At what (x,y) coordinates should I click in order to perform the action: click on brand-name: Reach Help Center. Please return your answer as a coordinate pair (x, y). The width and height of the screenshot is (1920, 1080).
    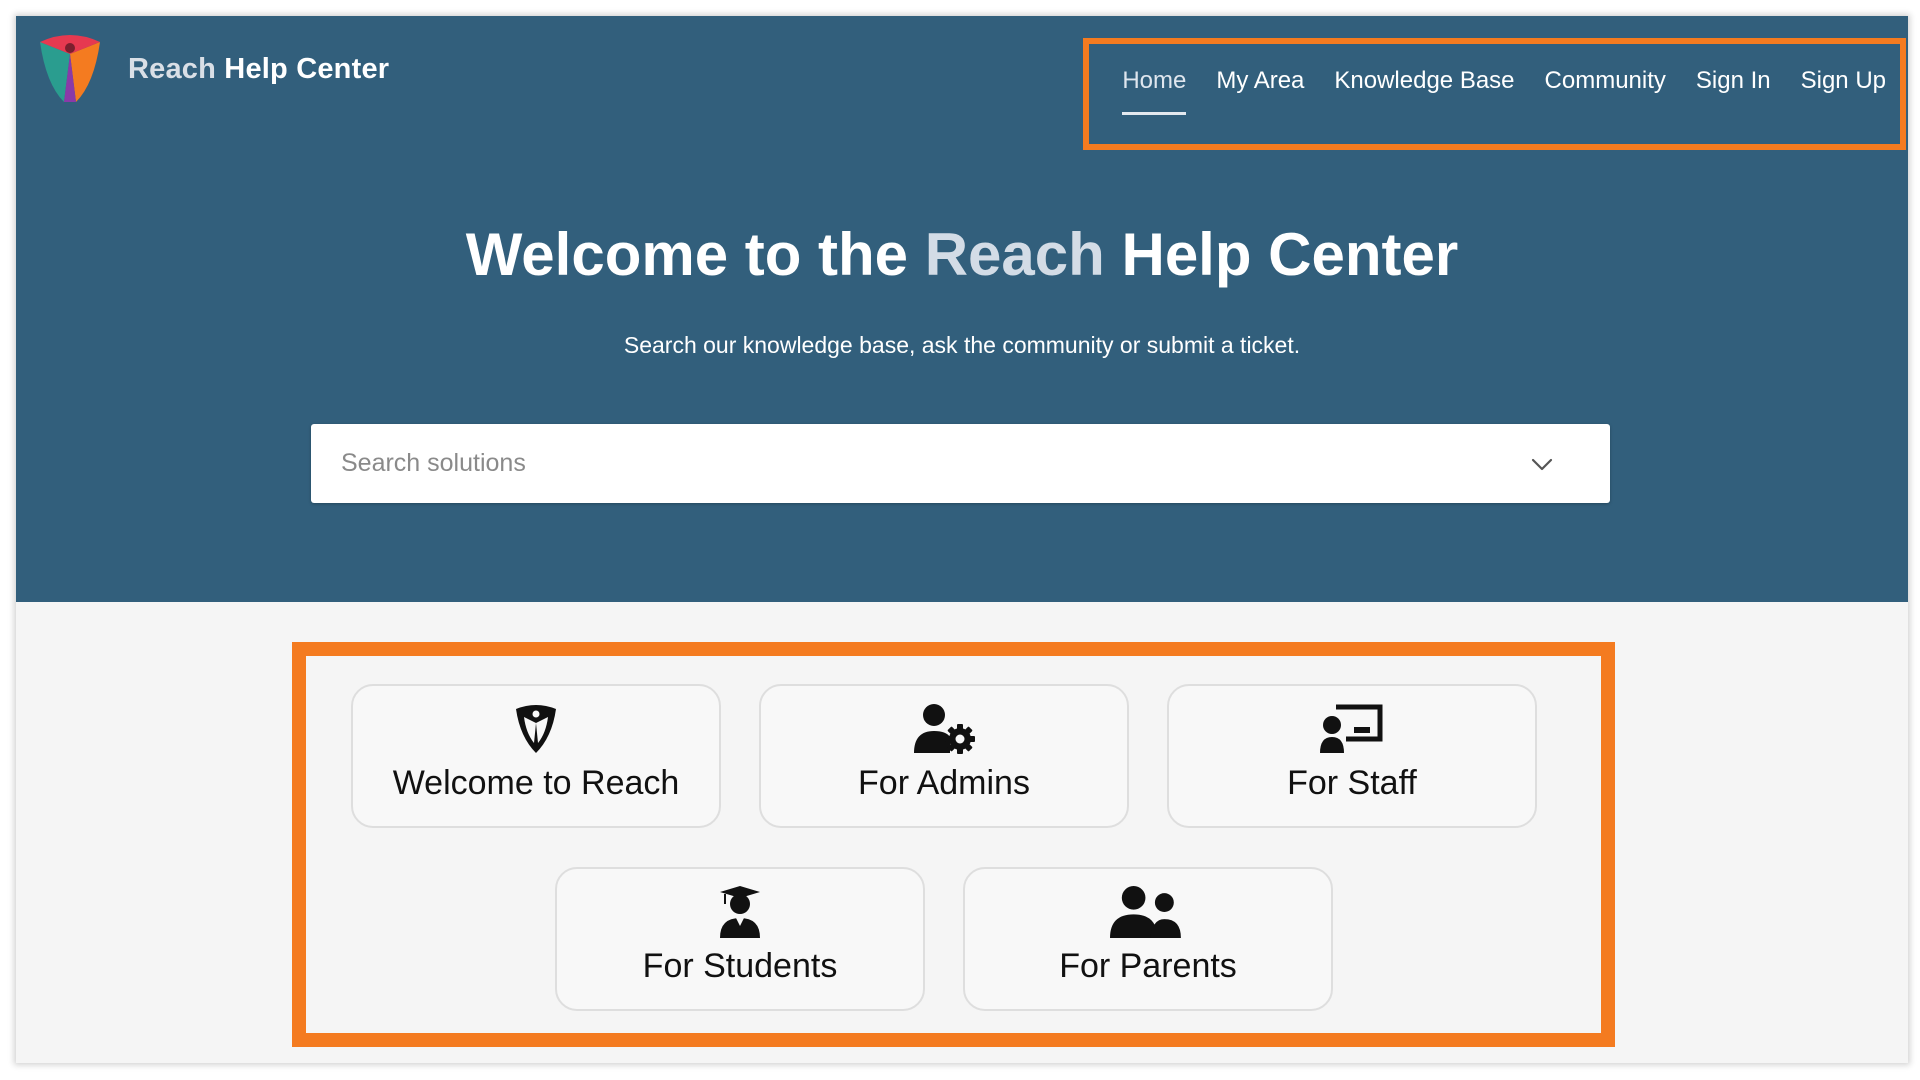
    Looking at the image, I should click on (258, 69).